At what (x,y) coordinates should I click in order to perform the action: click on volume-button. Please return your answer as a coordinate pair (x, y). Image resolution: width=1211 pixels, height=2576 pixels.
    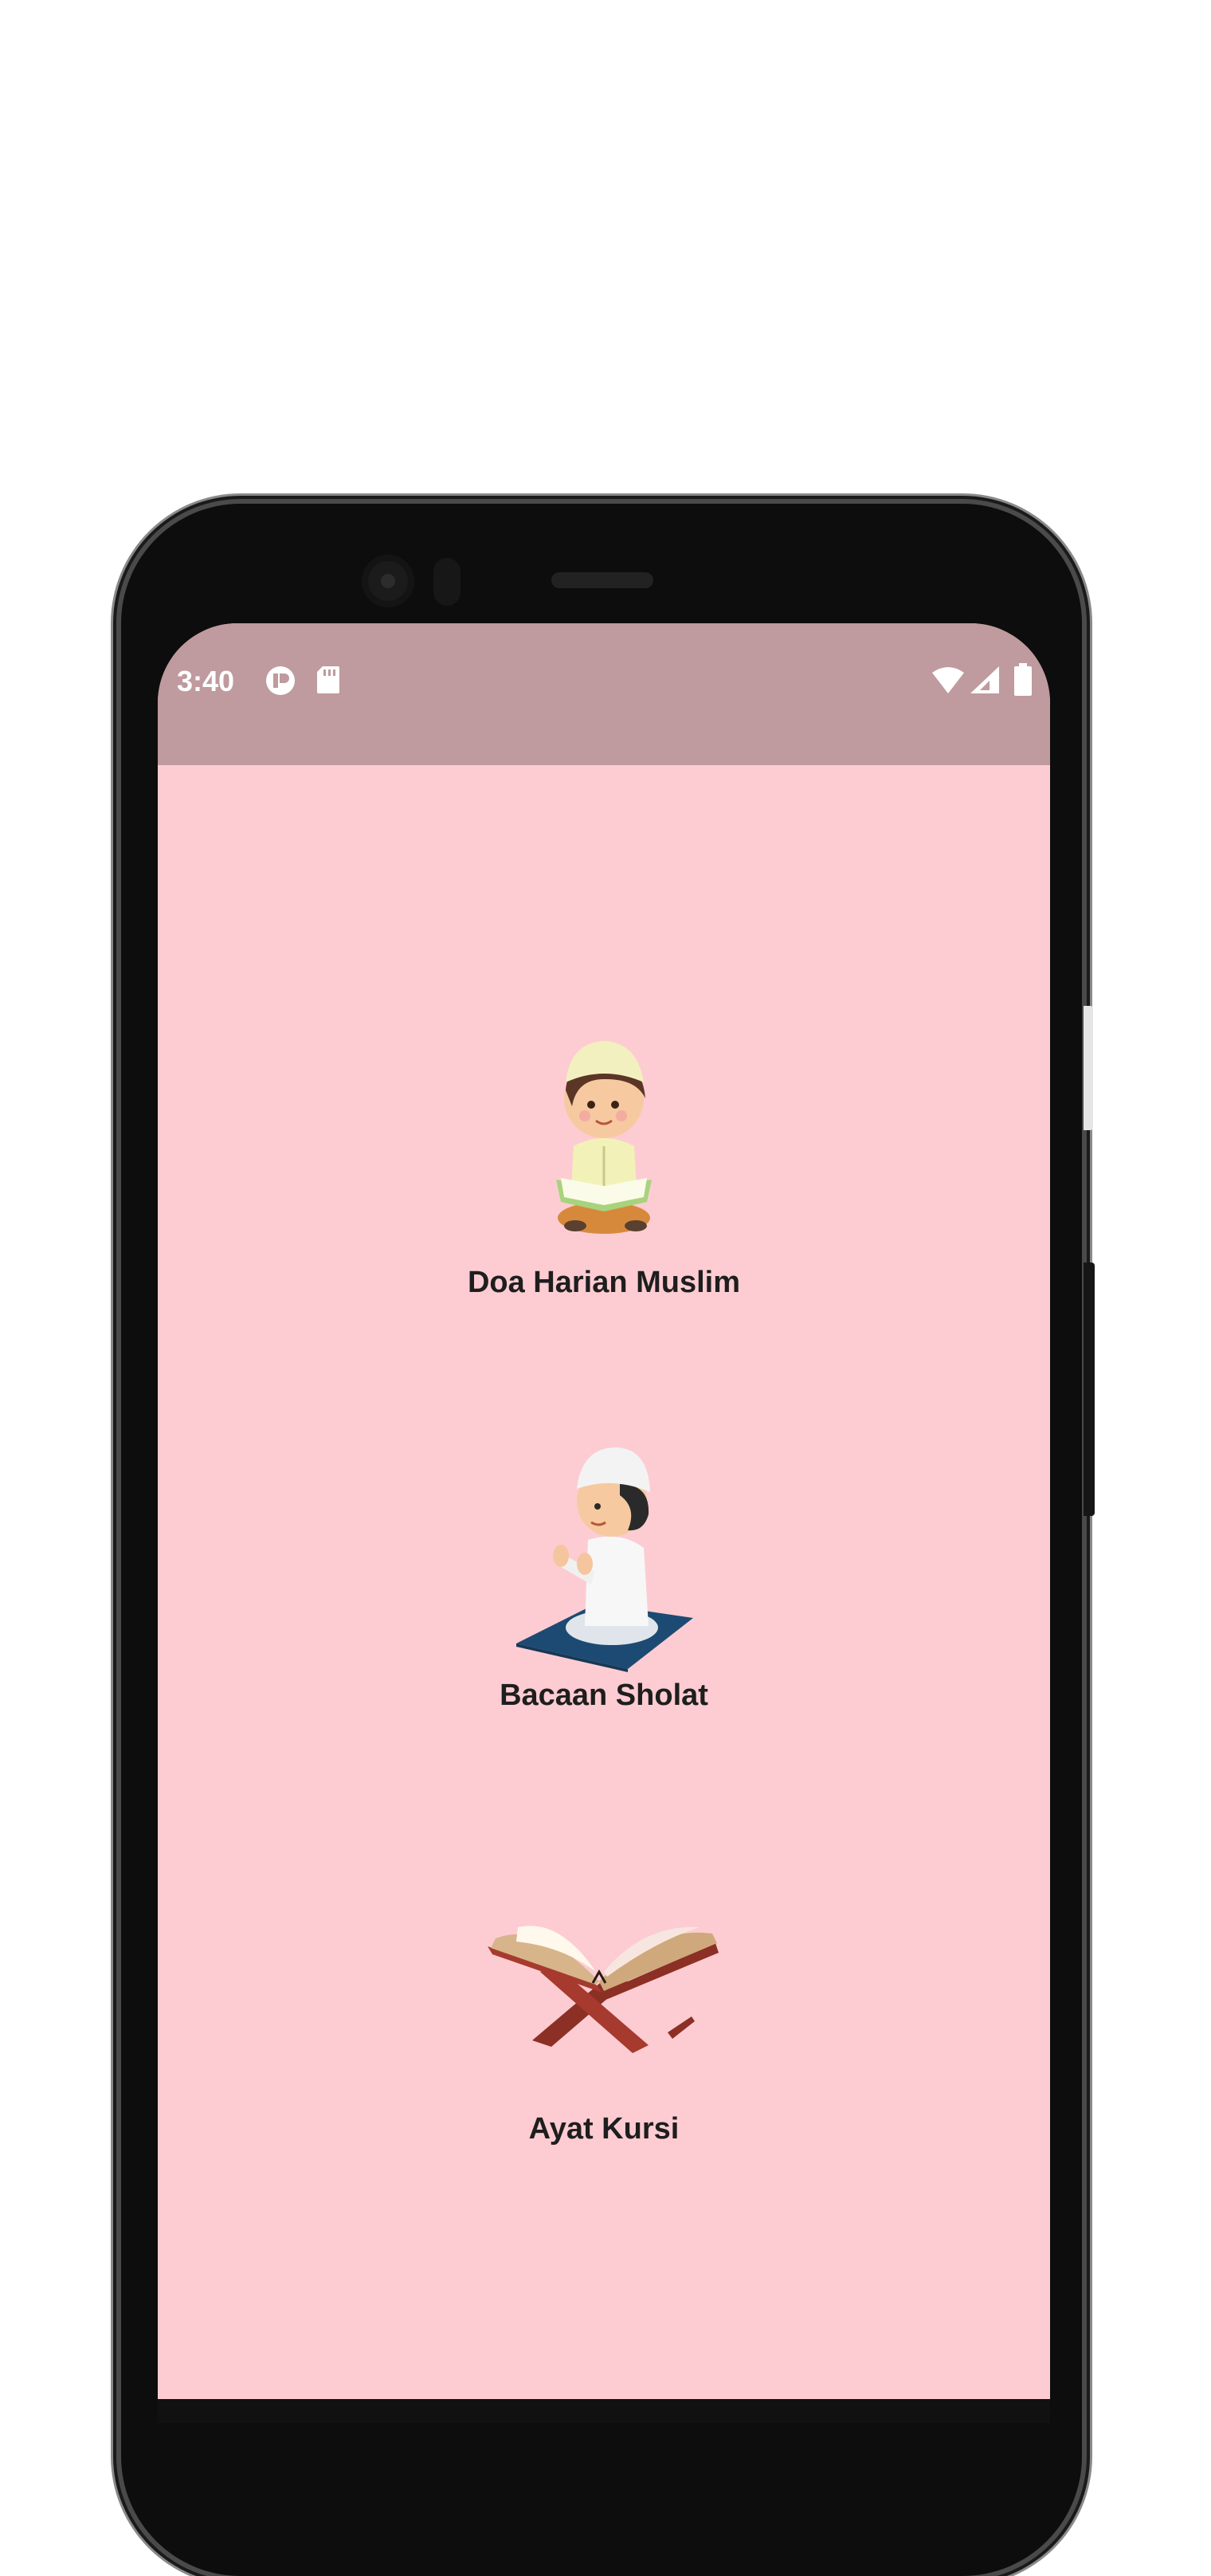
    Looking at the image, I should click on (1088, 1068).